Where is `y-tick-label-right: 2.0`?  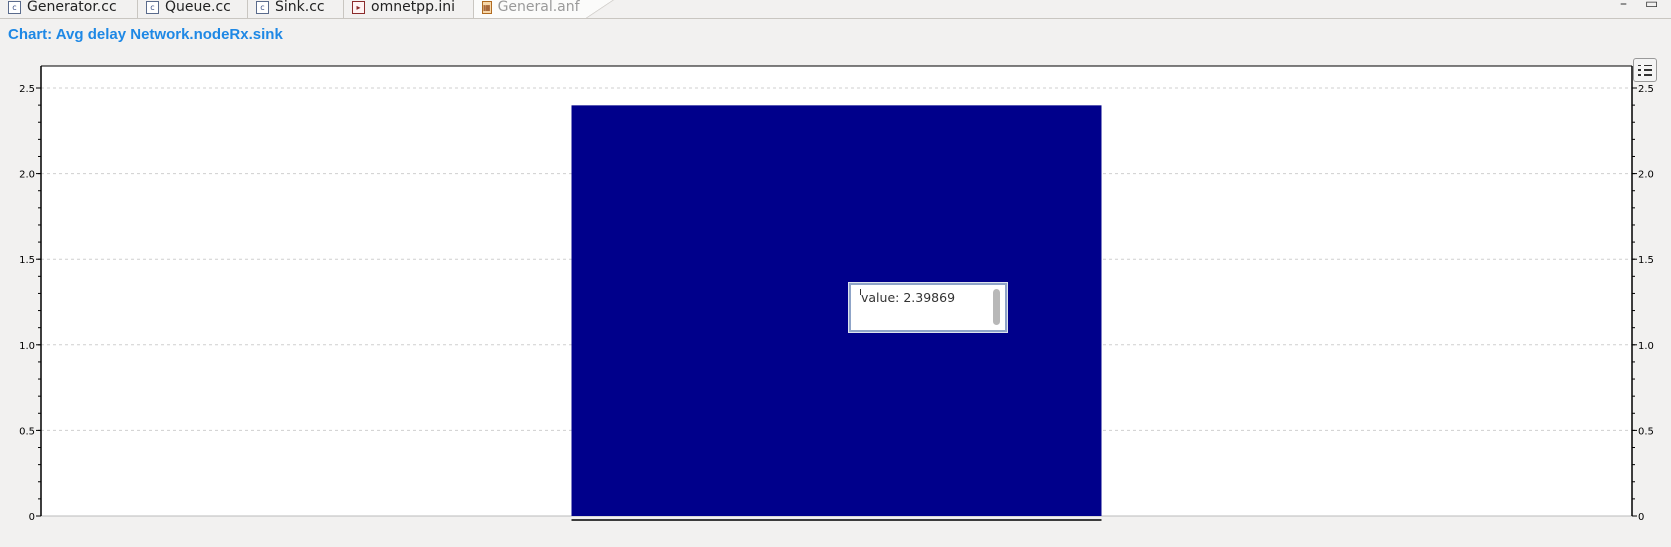 y-tick-label-right: 2.0 is located at coordinates (1646, 175).